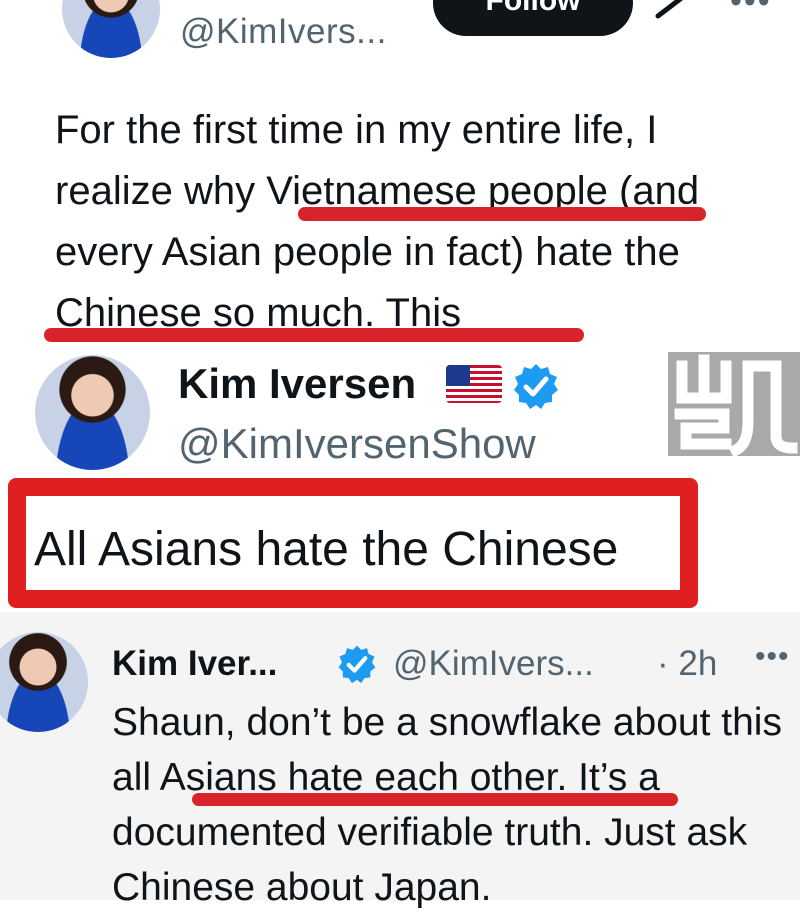 The height and width of the screenshot is (915, 800). Describe the element at coordinates (687, 664) in the screenshot. I see `timestamp: · 2h` at that location.